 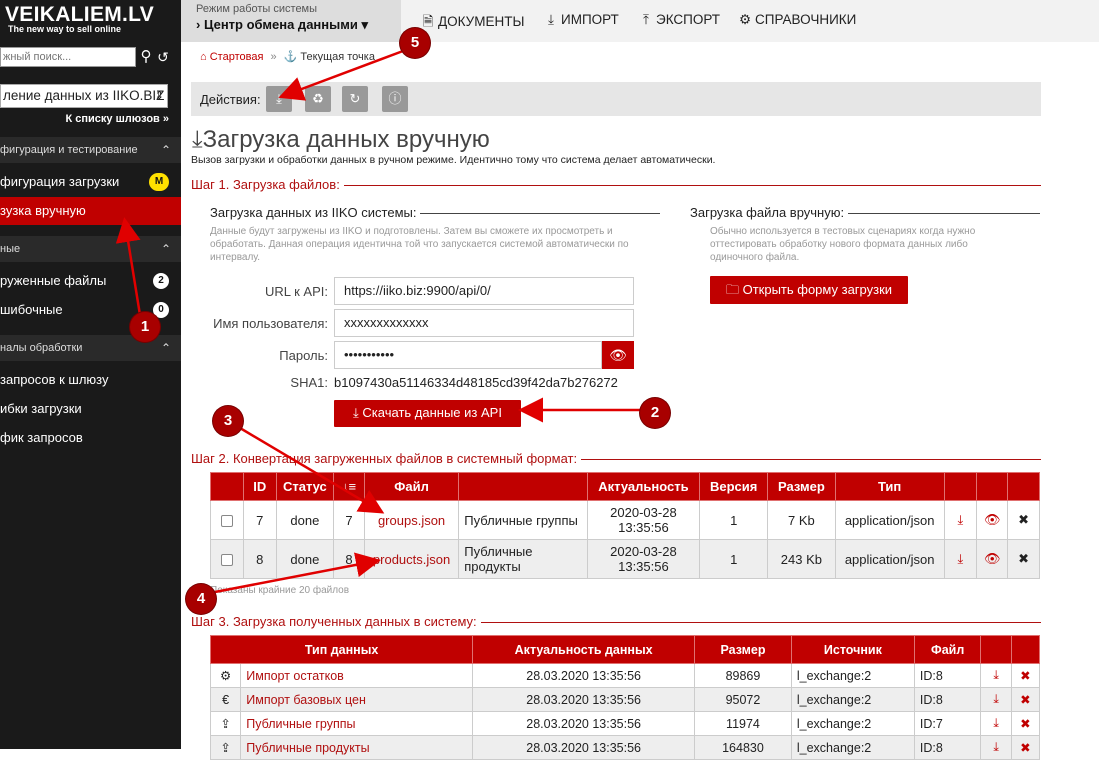 I want to click on column-header-status: Статус, so click(x=305, y=486).